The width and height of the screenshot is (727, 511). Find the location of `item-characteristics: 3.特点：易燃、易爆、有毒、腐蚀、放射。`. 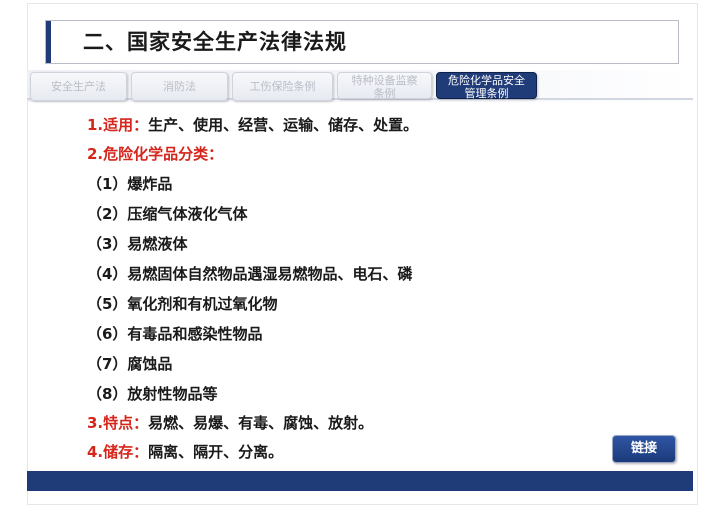

item-characteristics: 3.特点：易燃、易爆、有毒、腐蚀、放射。 is located at coordinates (230, 422).